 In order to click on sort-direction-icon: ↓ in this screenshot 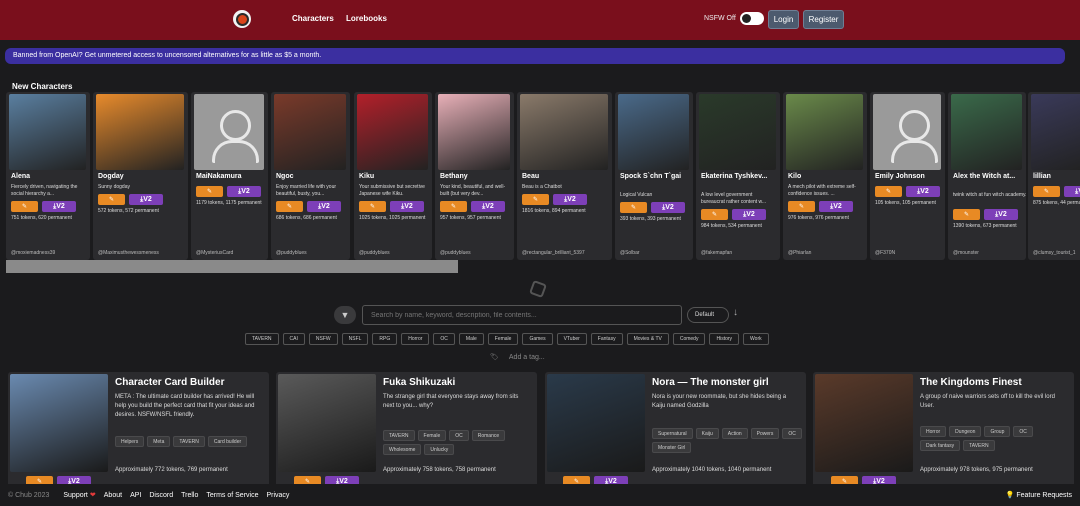, I will do `click(735, 312)`.